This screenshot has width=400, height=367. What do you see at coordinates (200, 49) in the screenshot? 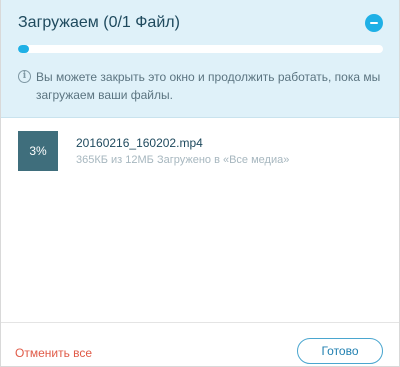
I see `upload-progress-bar` at bounding box center [200, 49].